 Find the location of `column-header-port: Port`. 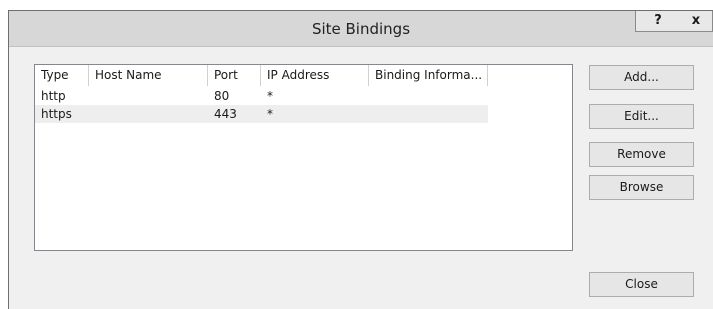

column-header-port: Port is located at coordinates (234, 75).